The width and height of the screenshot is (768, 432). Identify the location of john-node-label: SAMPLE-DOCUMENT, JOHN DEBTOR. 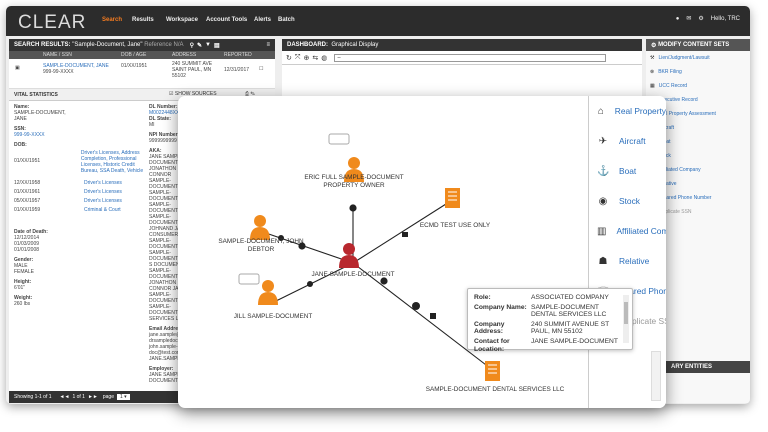
(261, 245).